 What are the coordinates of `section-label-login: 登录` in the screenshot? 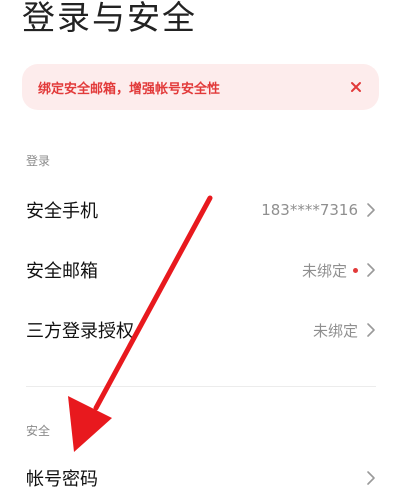 It's located at (38, 161).